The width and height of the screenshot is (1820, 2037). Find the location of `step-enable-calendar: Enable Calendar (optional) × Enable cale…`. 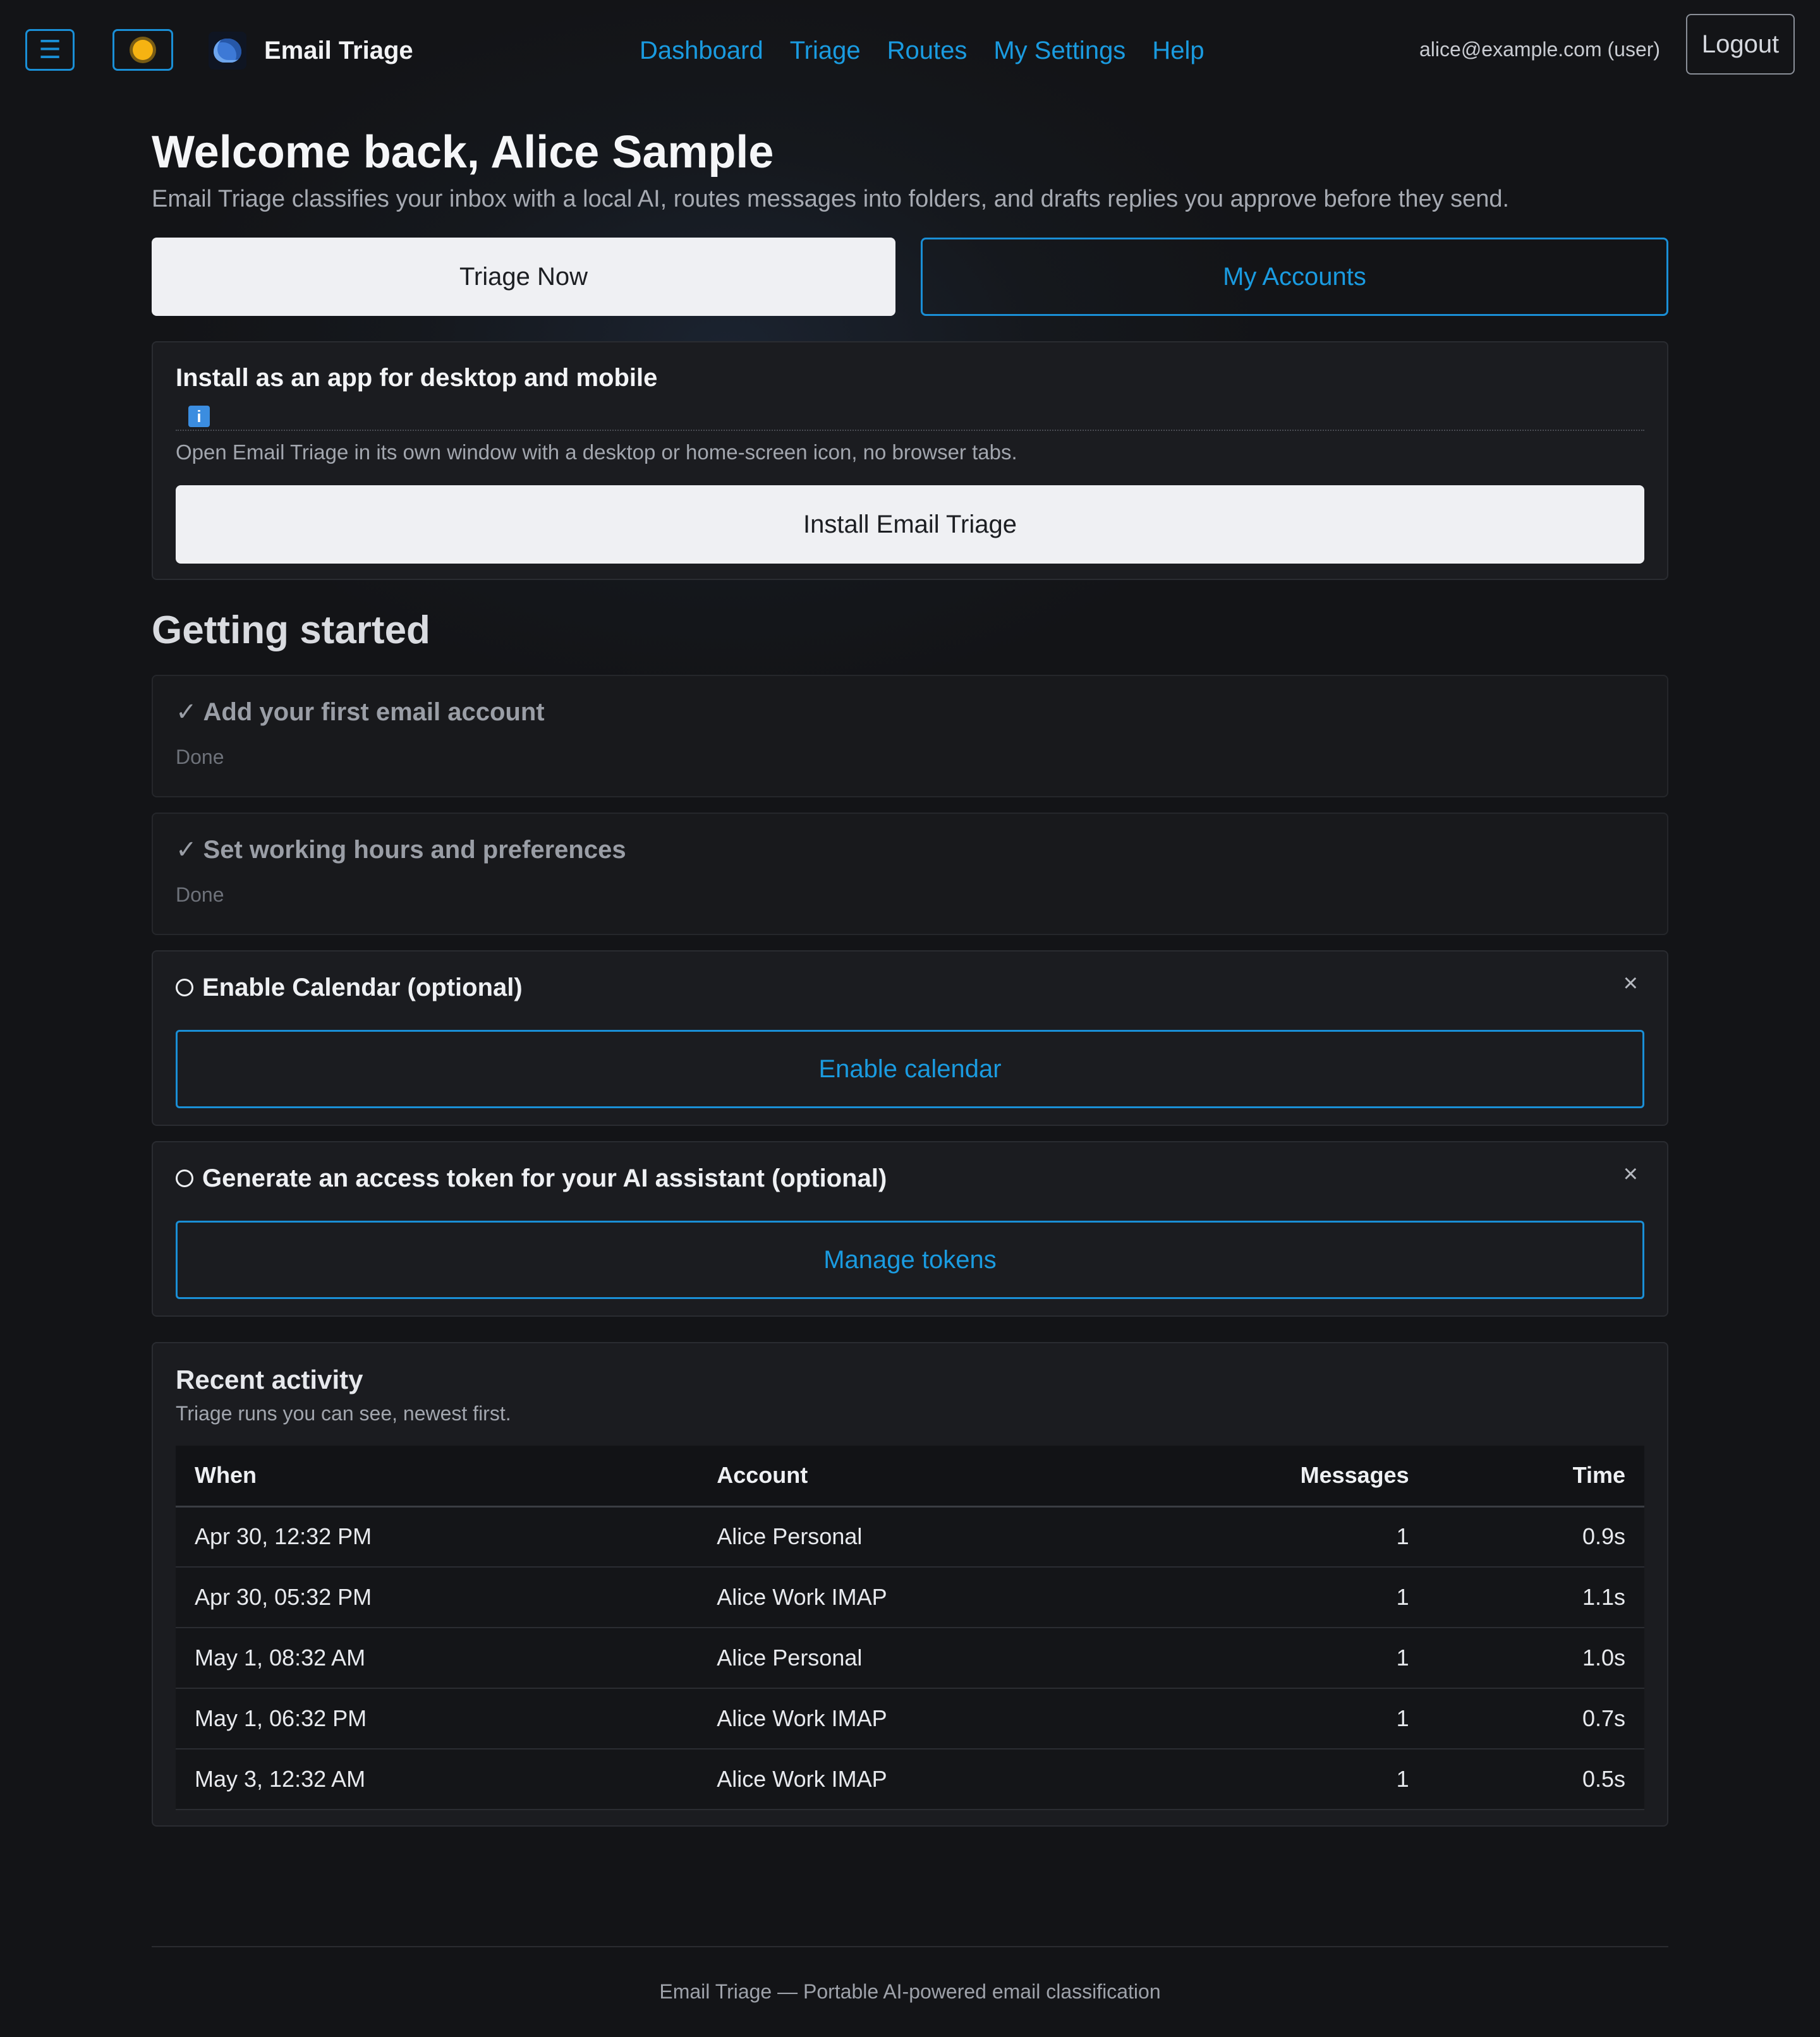

step-enable-calendar: Enable Calendar (optional) × Enable cale… is located at coordinates (910, 1038).